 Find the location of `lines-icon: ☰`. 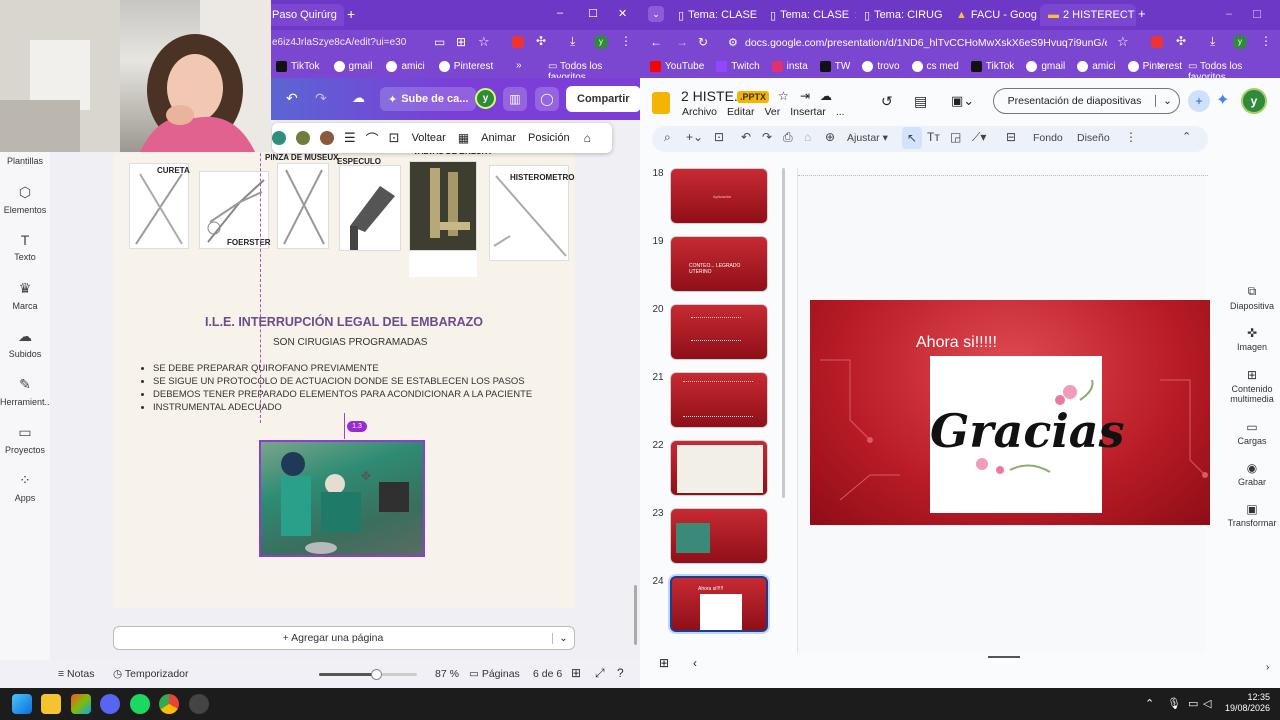

lines-icon: ☰ is located at coordinates (350, 138).